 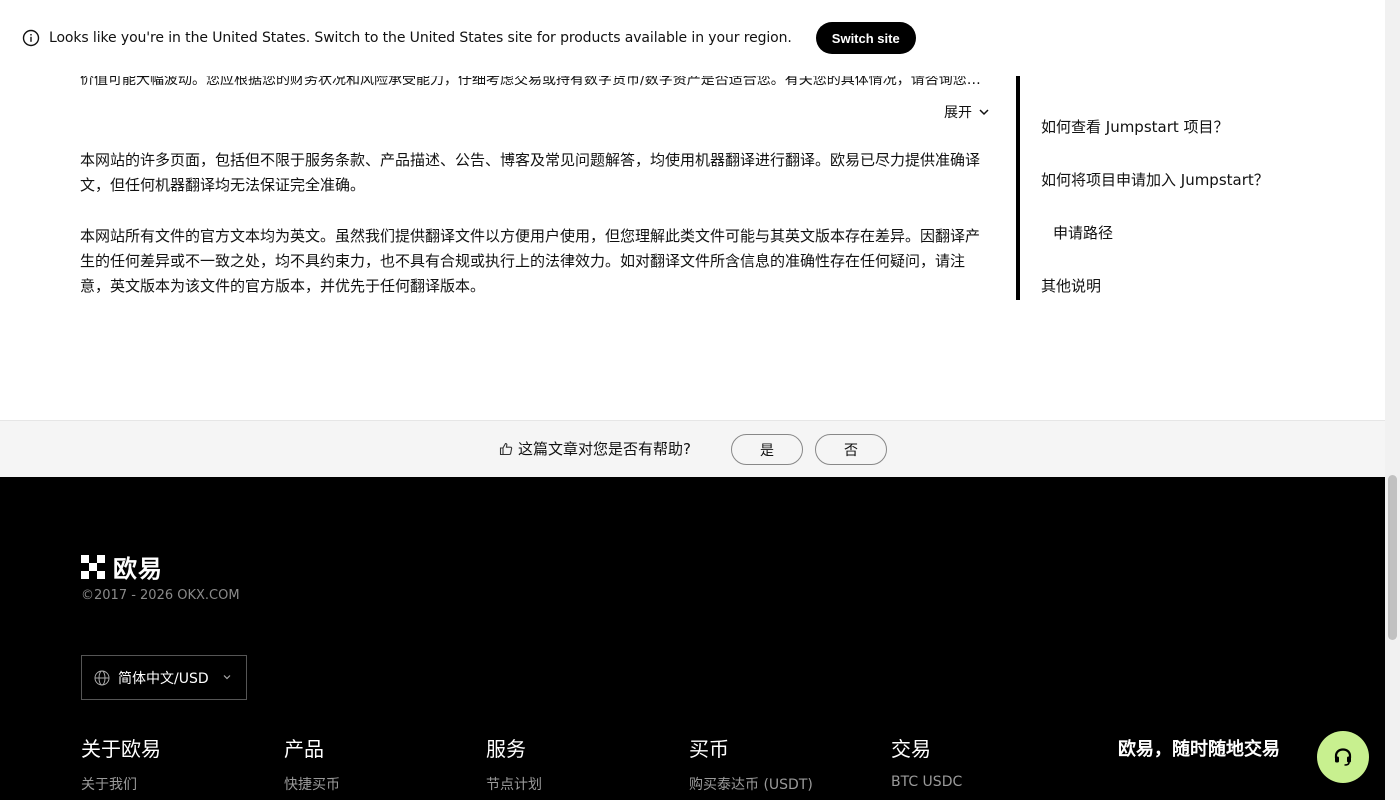 I want to click on language-currency-value: 简体中文/USD, so click(x=163, y=678).